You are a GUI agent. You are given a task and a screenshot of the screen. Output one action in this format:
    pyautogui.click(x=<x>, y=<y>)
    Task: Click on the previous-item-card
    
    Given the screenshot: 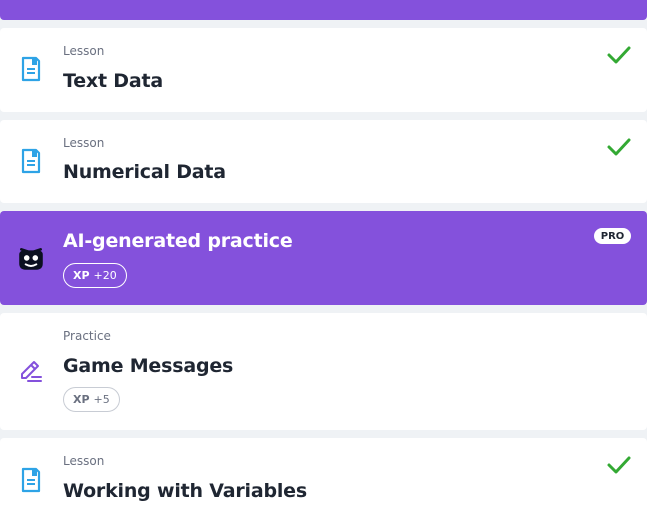 What is the action you would take?
    pyautogui.click(x=323, y=10)
    